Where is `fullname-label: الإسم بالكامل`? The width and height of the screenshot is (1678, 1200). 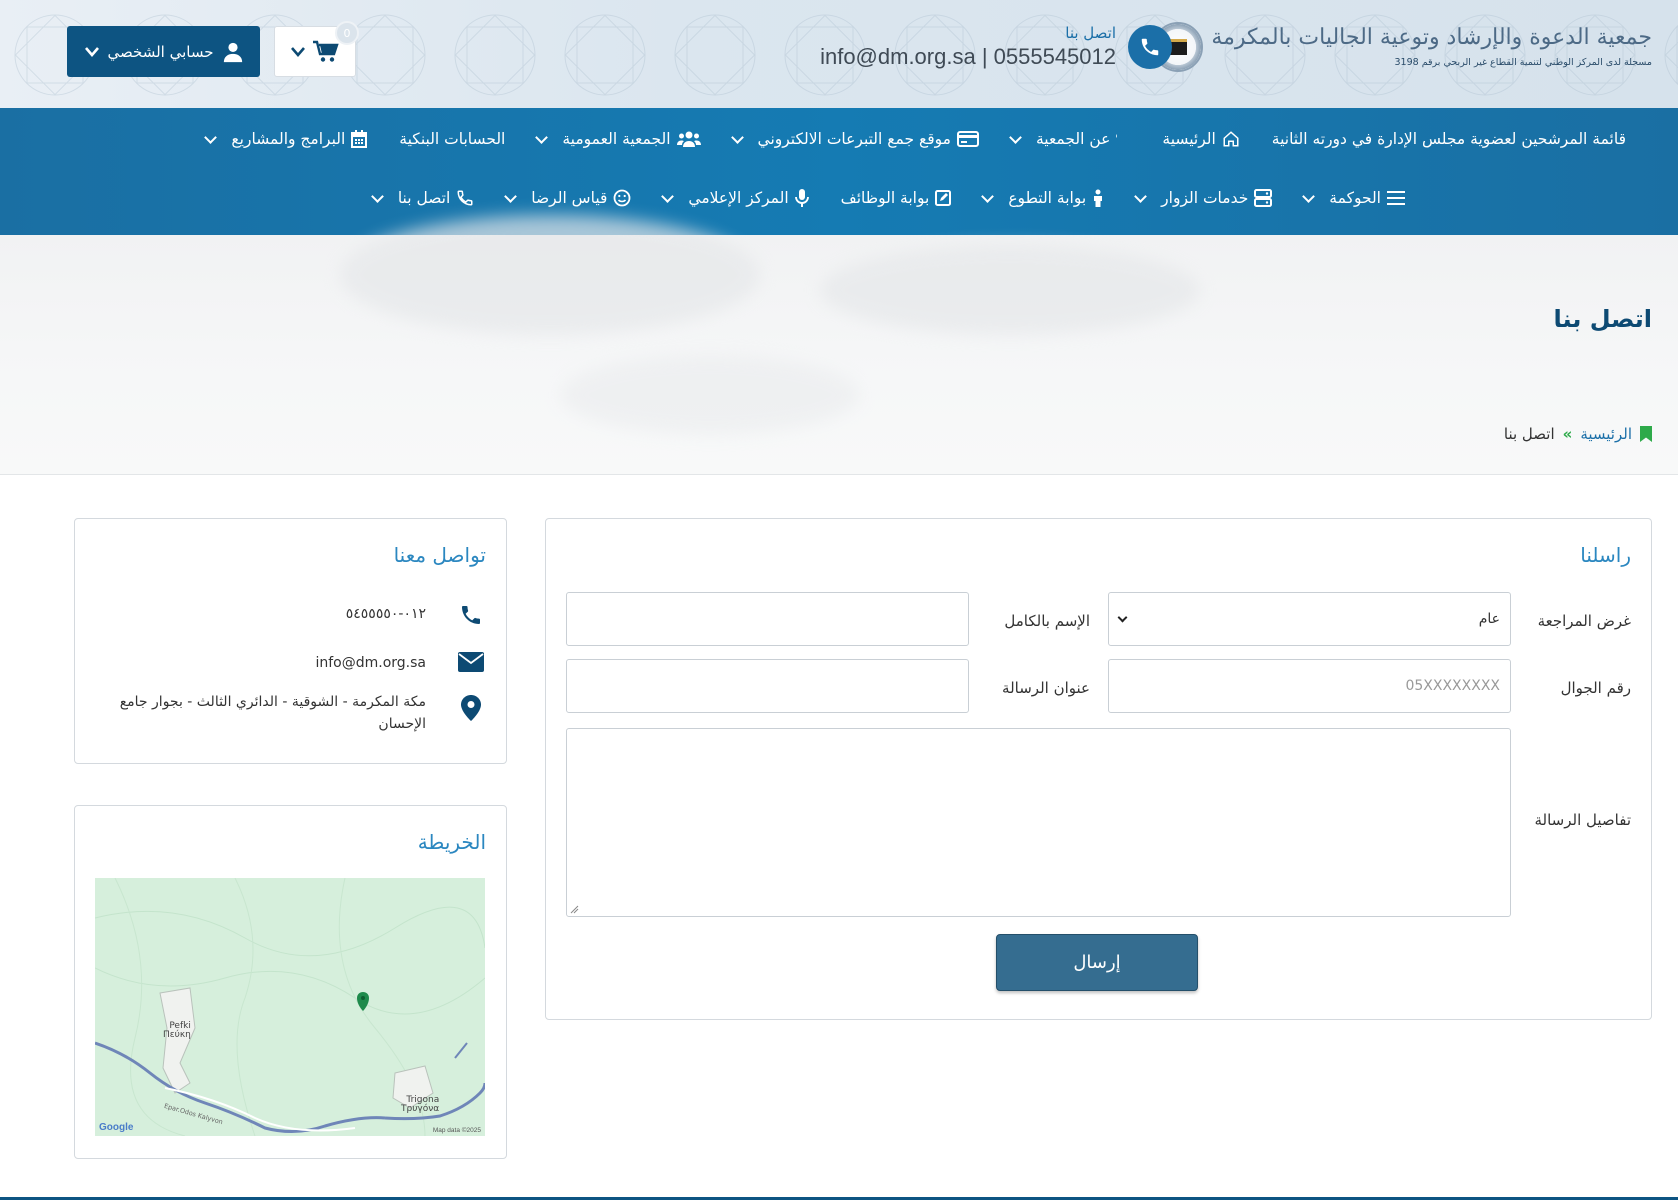 fullname-label: الإسم بالكامل is located at coordinates (1047, 621).